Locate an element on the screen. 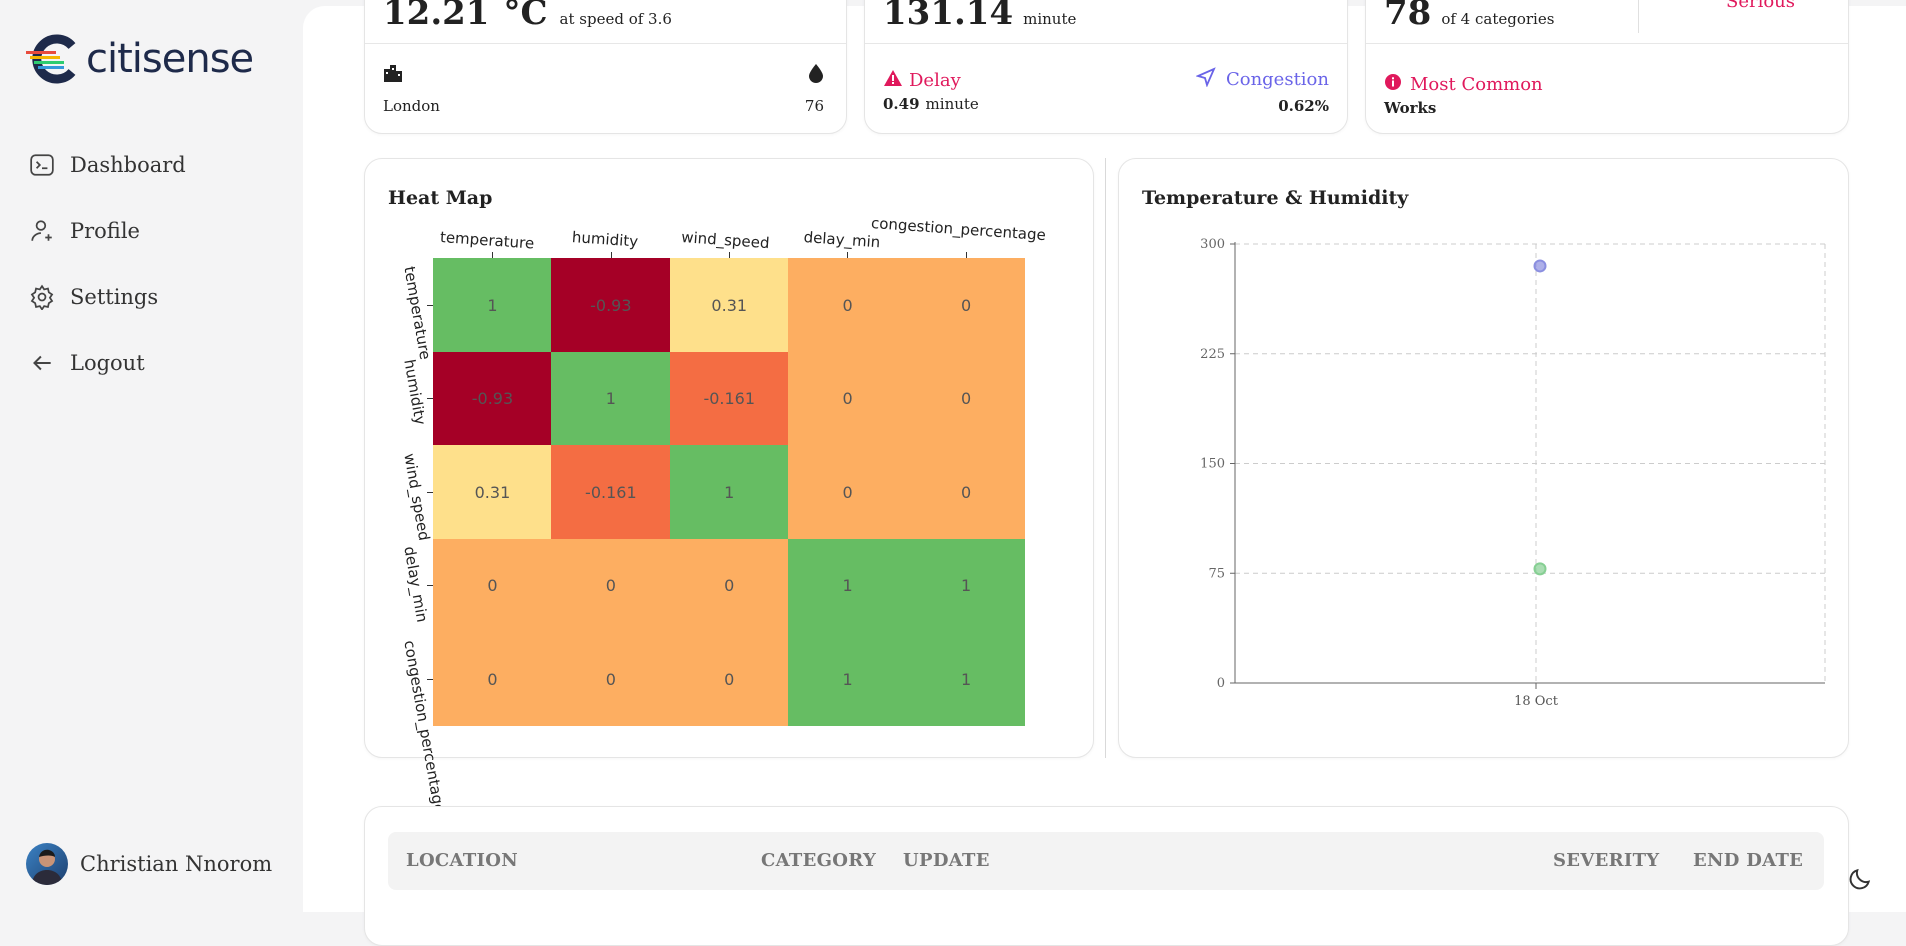 The image size is (1906, 946). y-tick-label: 300 is located at coordinates (1212, 244).